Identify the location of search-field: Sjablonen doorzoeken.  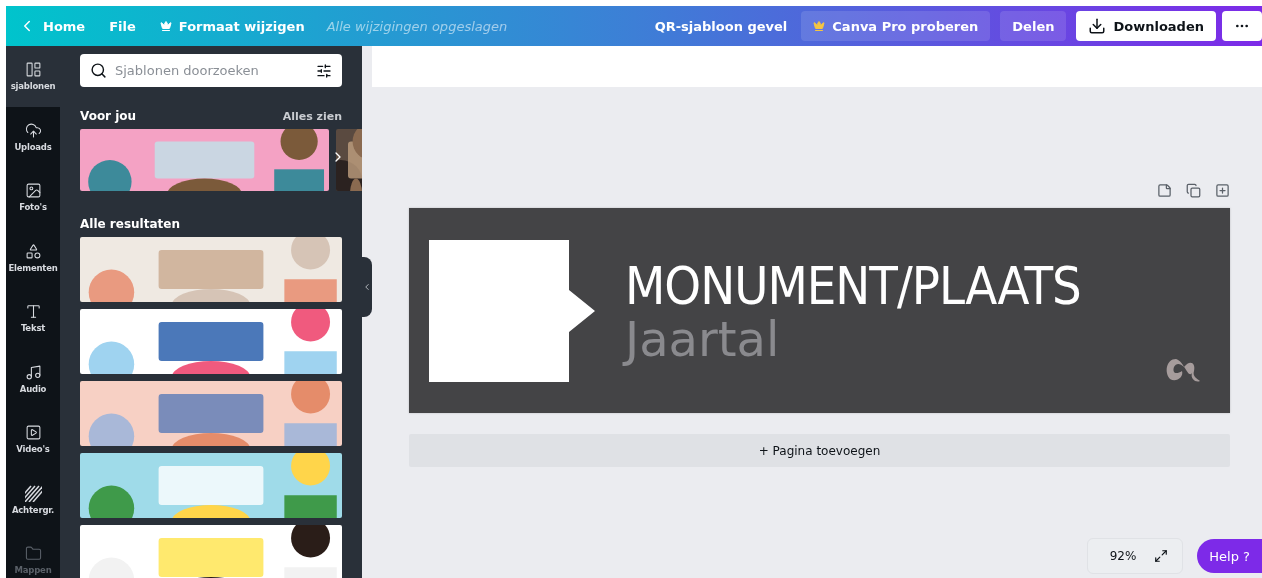
(211, 70).